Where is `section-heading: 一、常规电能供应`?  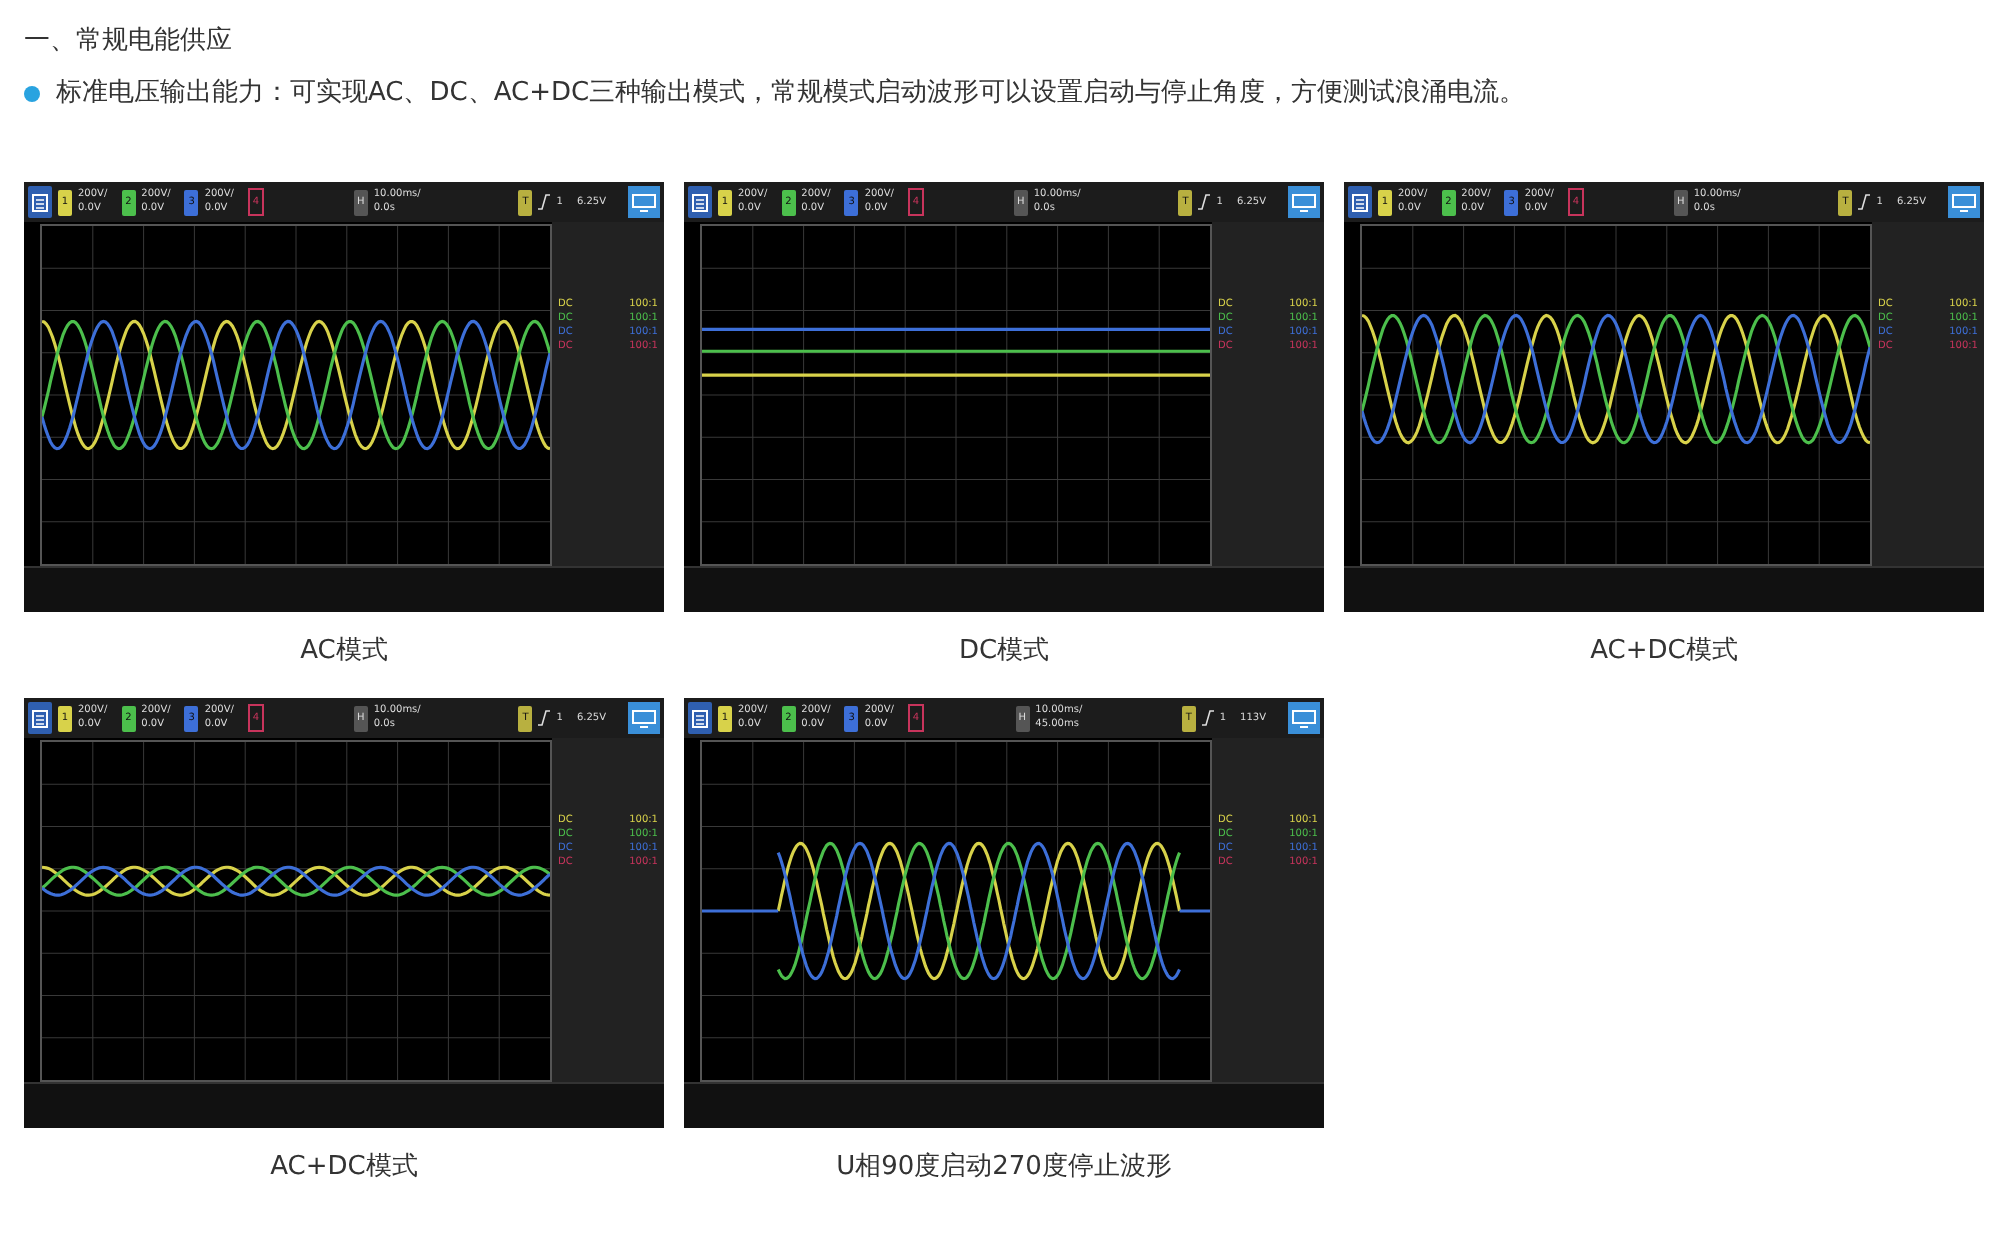 section-heading: 一、常规电能供应 is located at coordinates (129, 42).